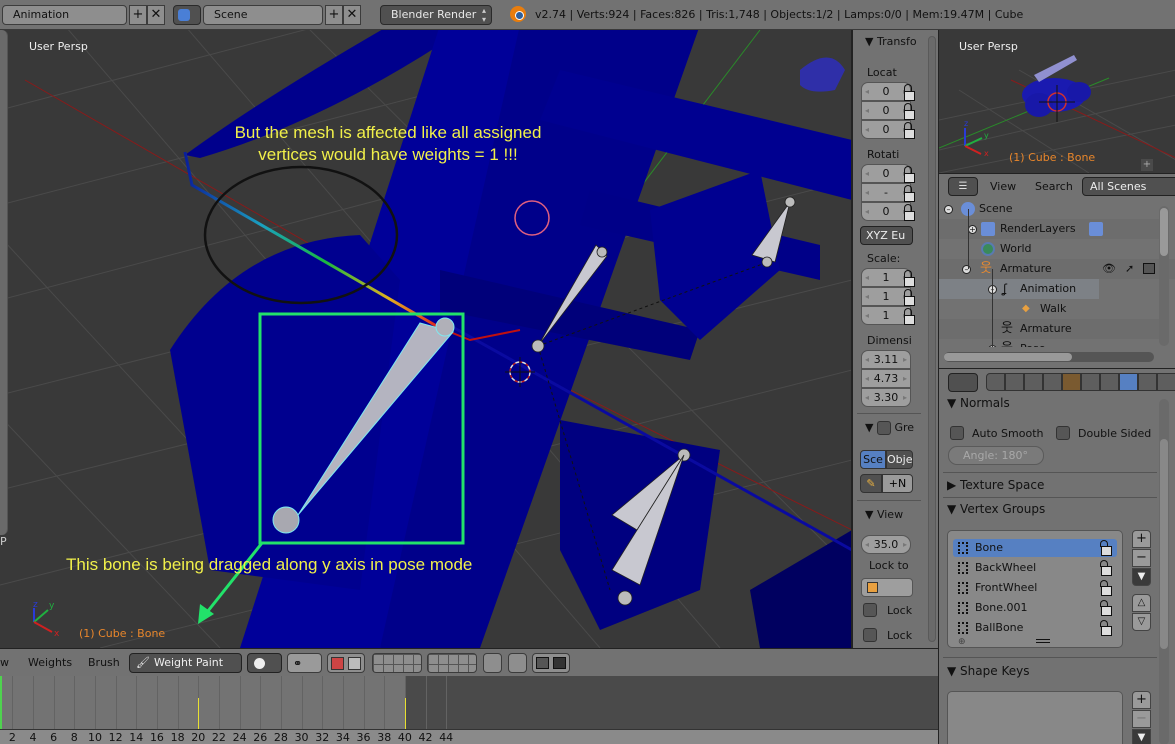  I want to click on texture-tab-icon, so click(1166, 382).